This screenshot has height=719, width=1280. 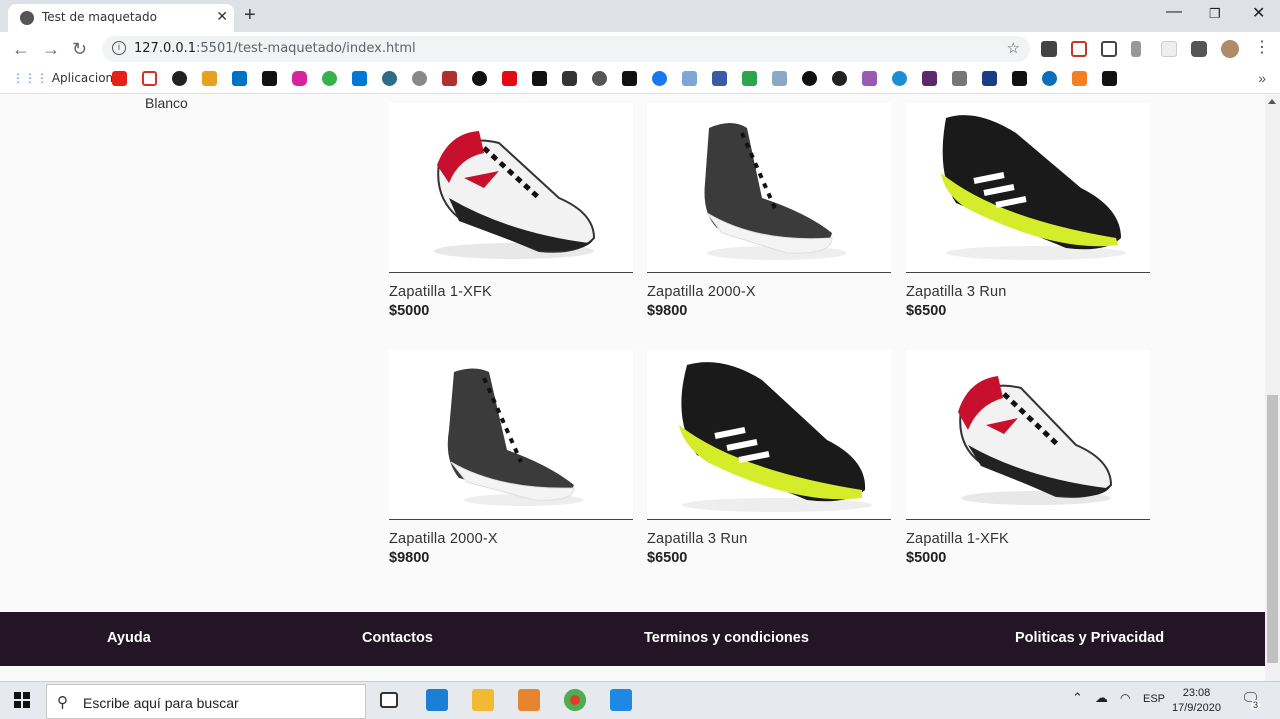 What do you see at coordinates (21, 49) in the screenshot?
I see `back-icon: ←` at bounding box center [21, 49].